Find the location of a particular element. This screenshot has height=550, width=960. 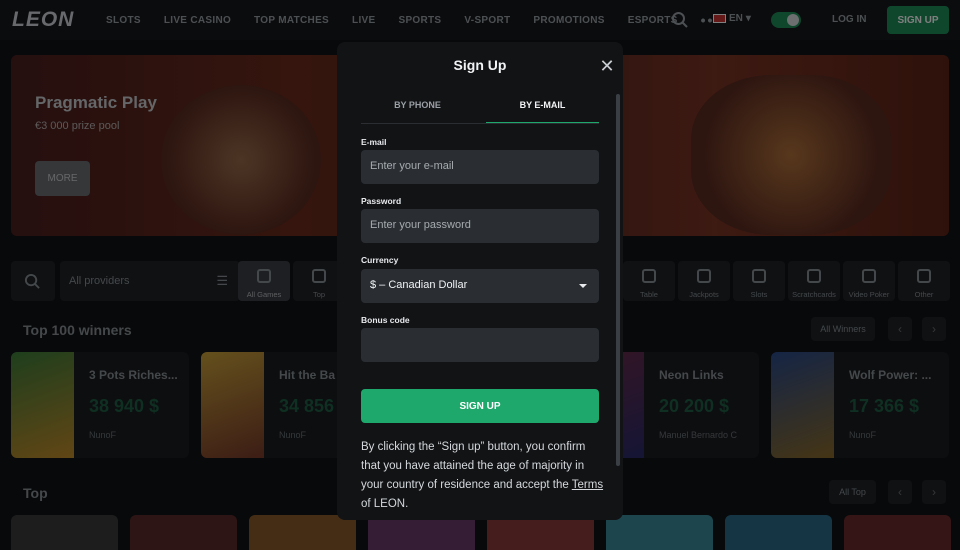

currency-select: $ – Canadian Dollar is located at coordinates (480, 286).